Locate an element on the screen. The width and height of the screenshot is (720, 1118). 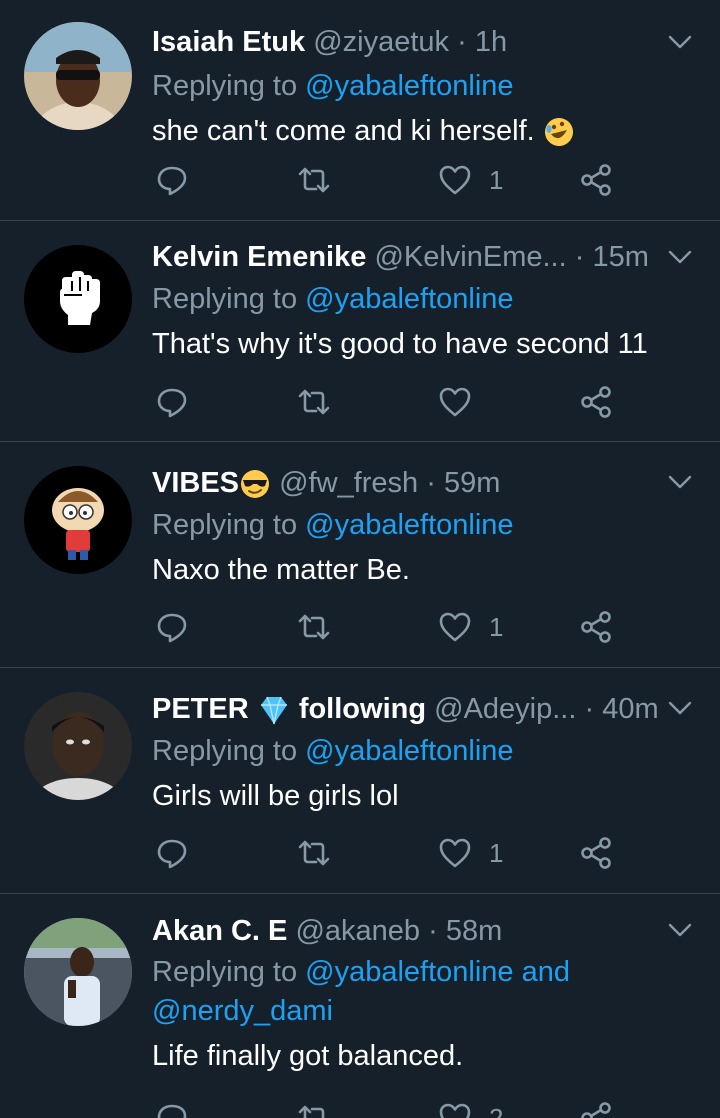
tweet-text: Naxo the matter Be. is located at coordinates (281, 570).